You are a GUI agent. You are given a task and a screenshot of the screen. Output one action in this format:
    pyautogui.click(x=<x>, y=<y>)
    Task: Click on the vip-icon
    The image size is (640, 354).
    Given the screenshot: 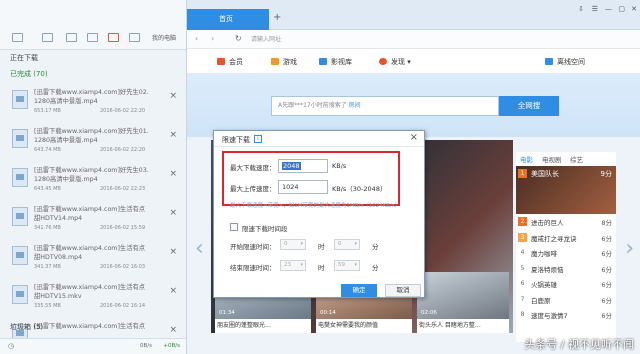 What is the action you would take?
    pyautogui.click(x=113, y=37)
    